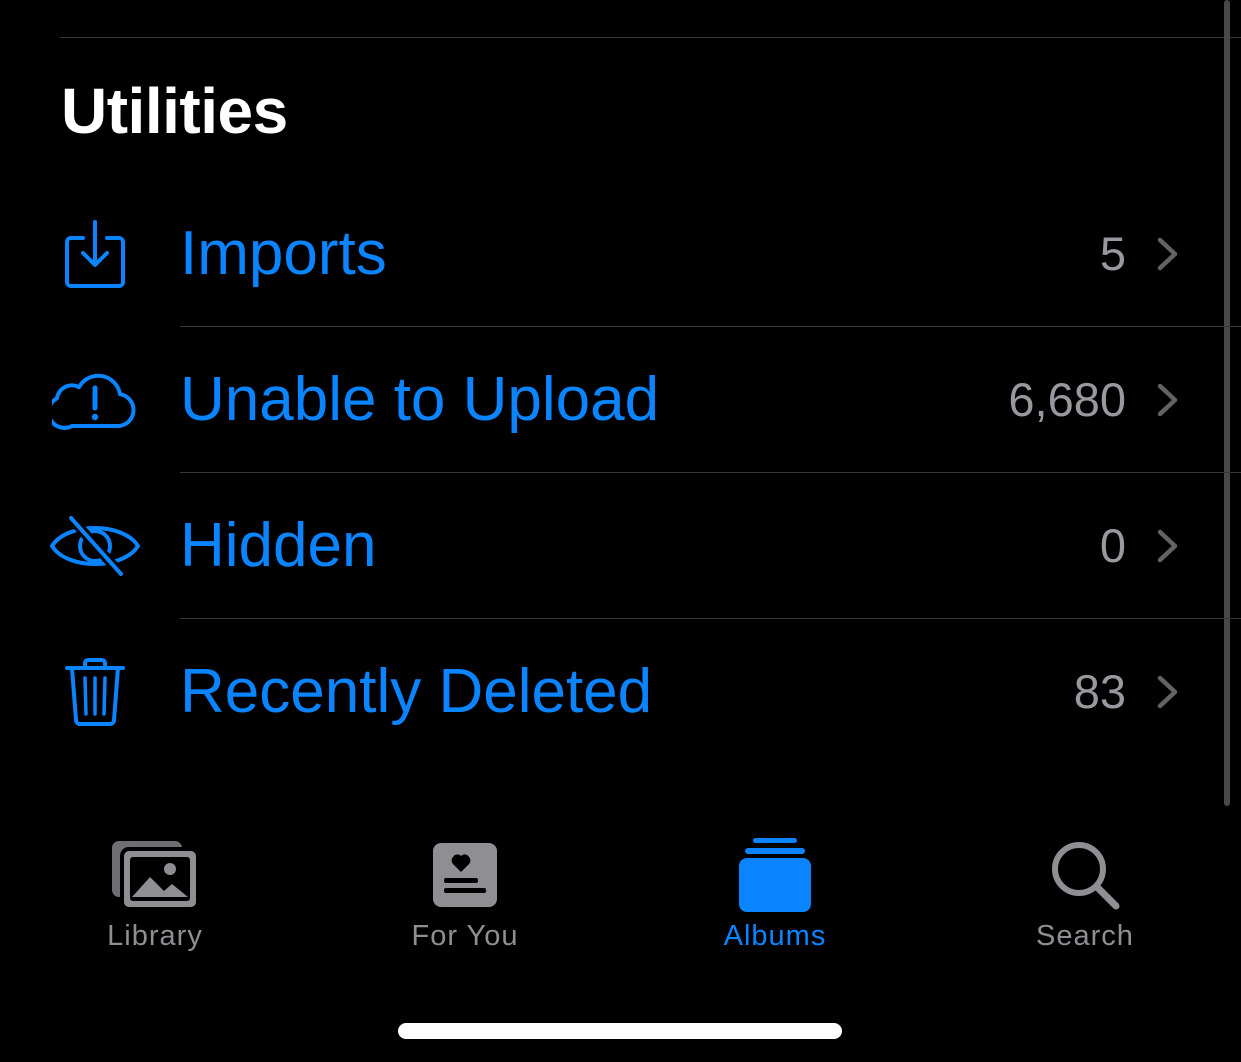 This screenshot has height=1062, width=1241. I want to click on row-label: Hidden, so click(278, 545).